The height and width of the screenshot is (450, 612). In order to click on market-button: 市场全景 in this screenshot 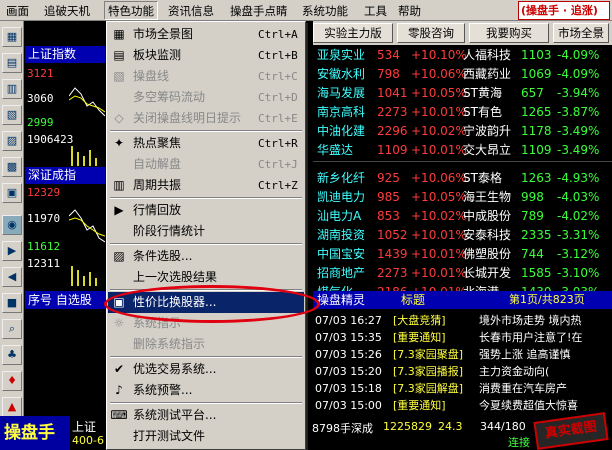, I will do `click(581, 33)`.